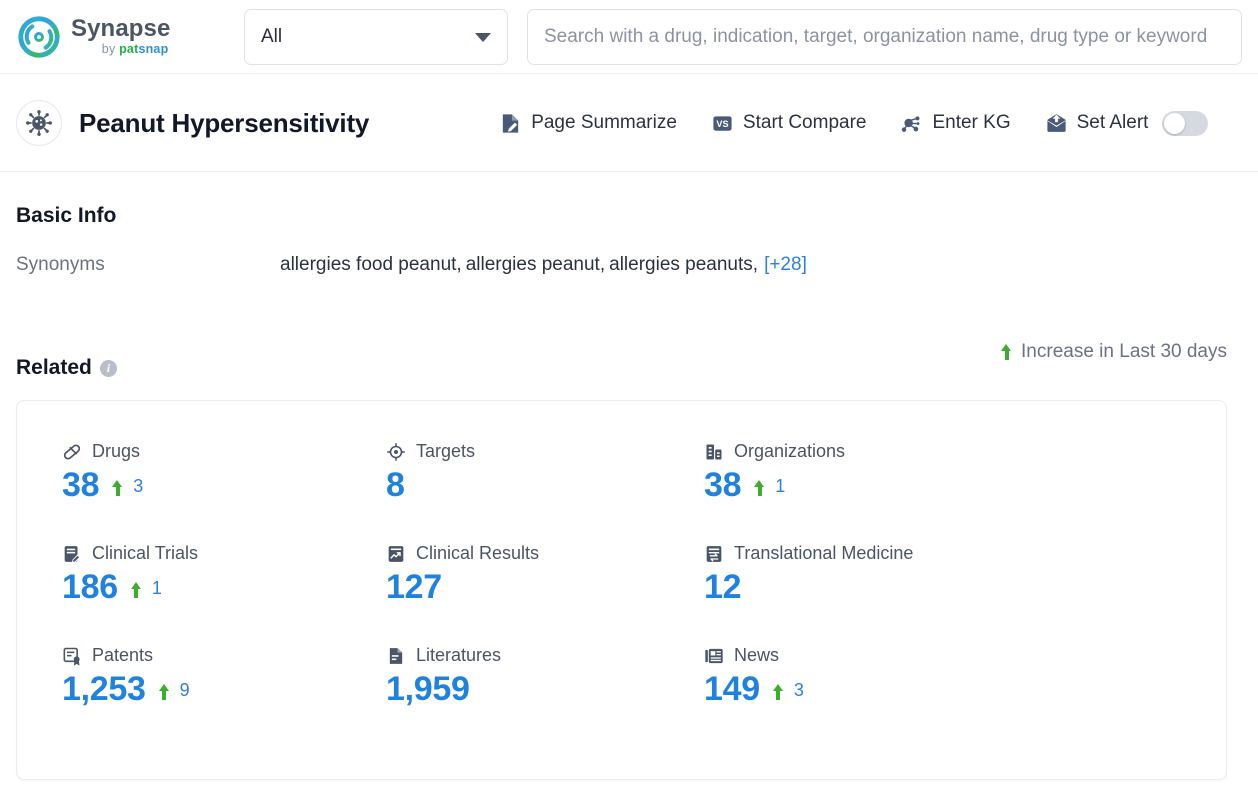 The height and width of the screenshot is (801, 1258). What do you see at coordinates (116, 451) in the screenshot?
I see `stat-label: Drugs` at bounding box center [116, 451].